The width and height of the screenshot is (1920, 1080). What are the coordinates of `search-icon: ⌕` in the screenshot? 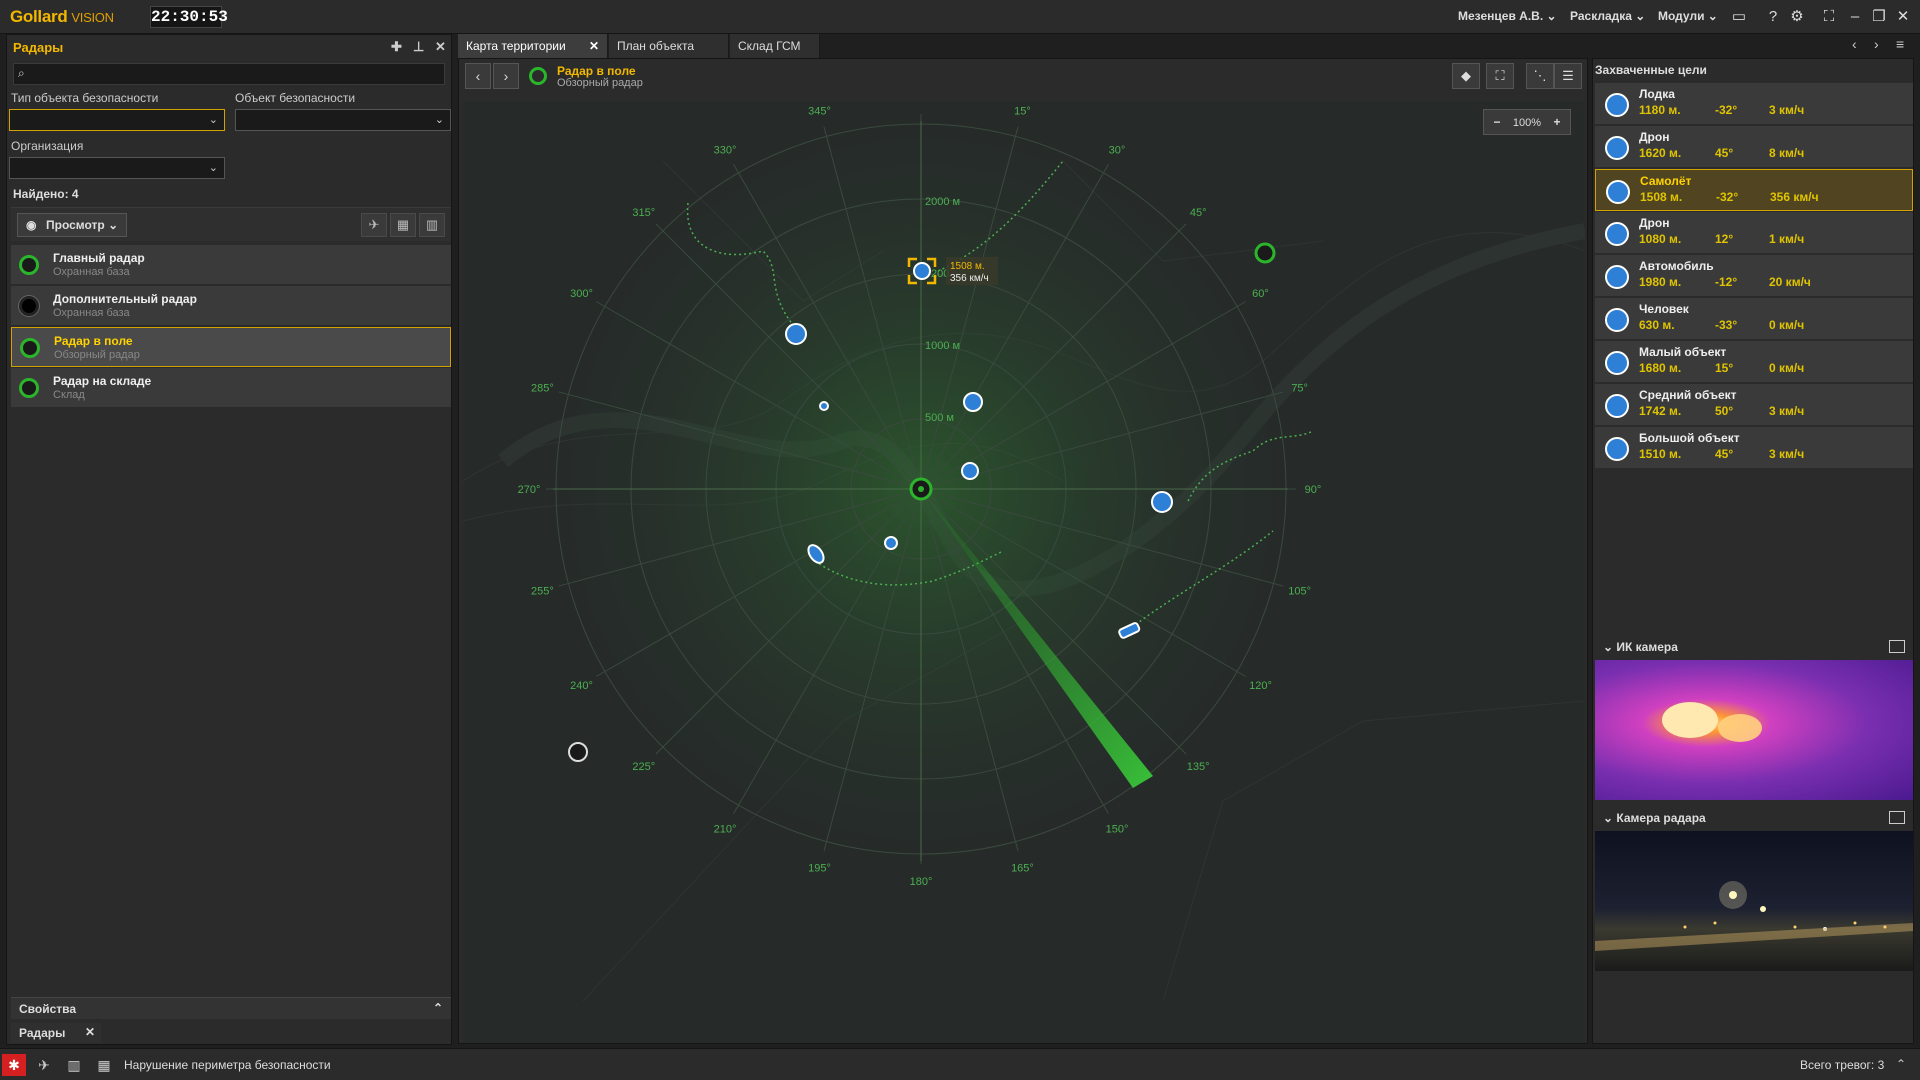 It's located at (21, 73).